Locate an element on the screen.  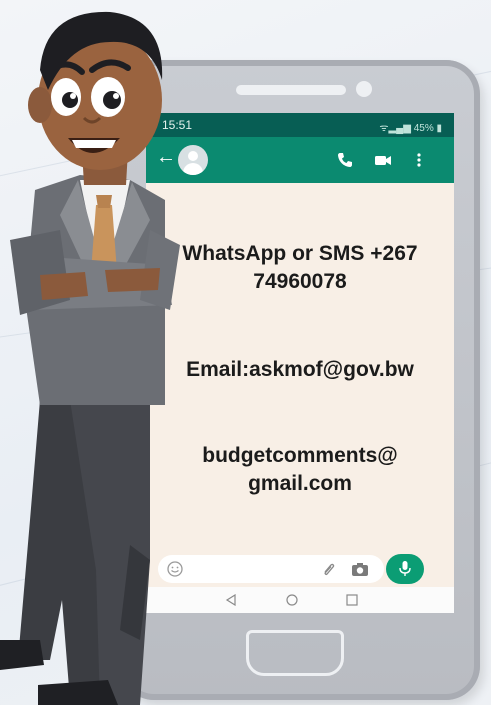
microphone-icon is located at coordinates (405, 568).